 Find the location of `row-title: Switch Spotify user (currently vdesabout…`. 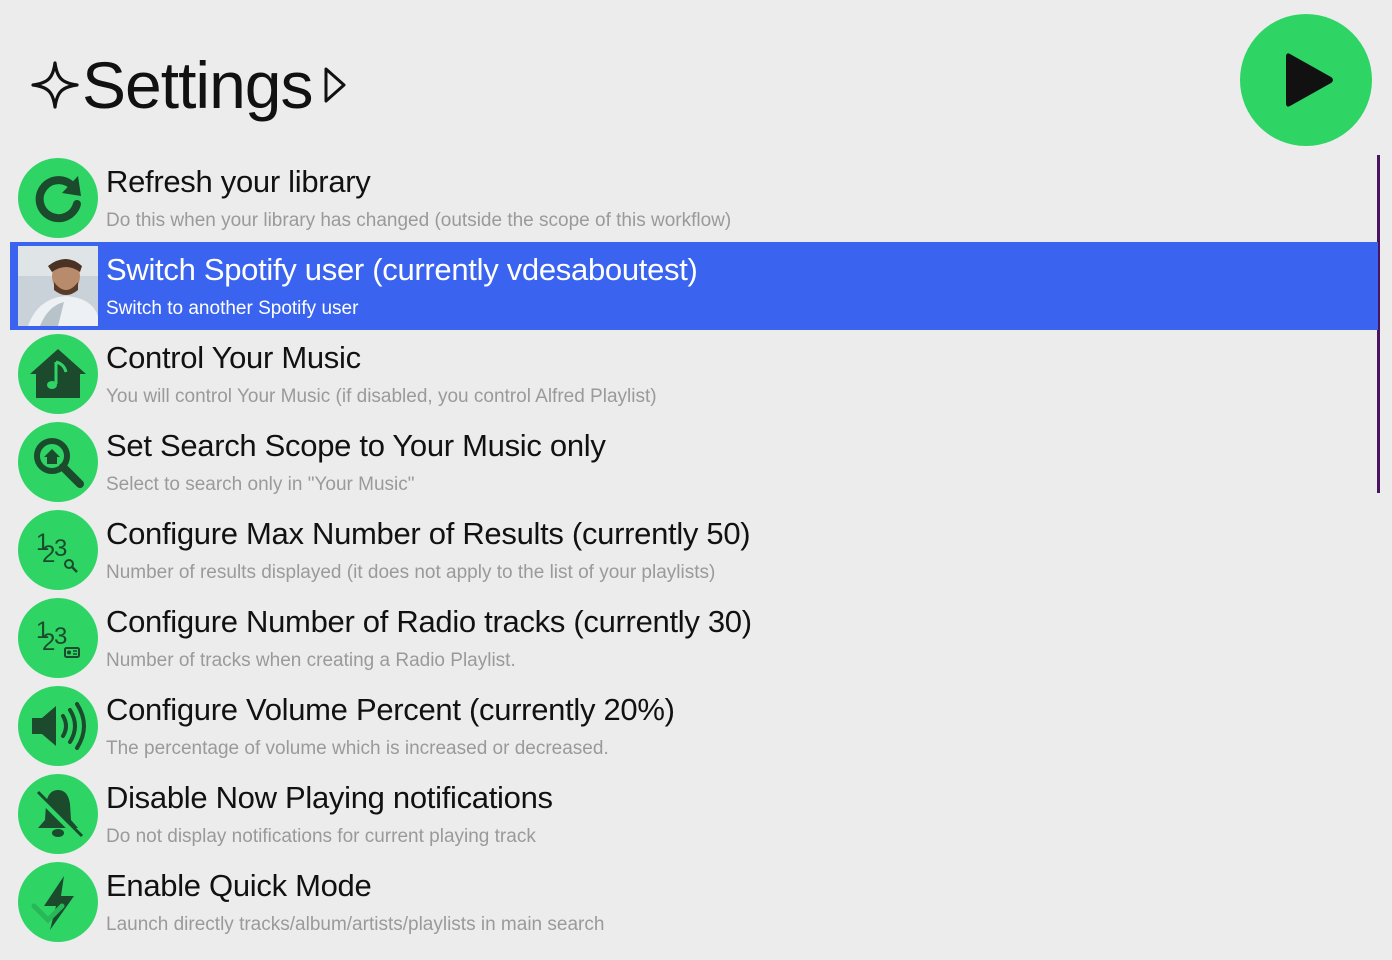

row-title: Switch Spotify user (currently vdesabout… is located at coordinates (402, 269).